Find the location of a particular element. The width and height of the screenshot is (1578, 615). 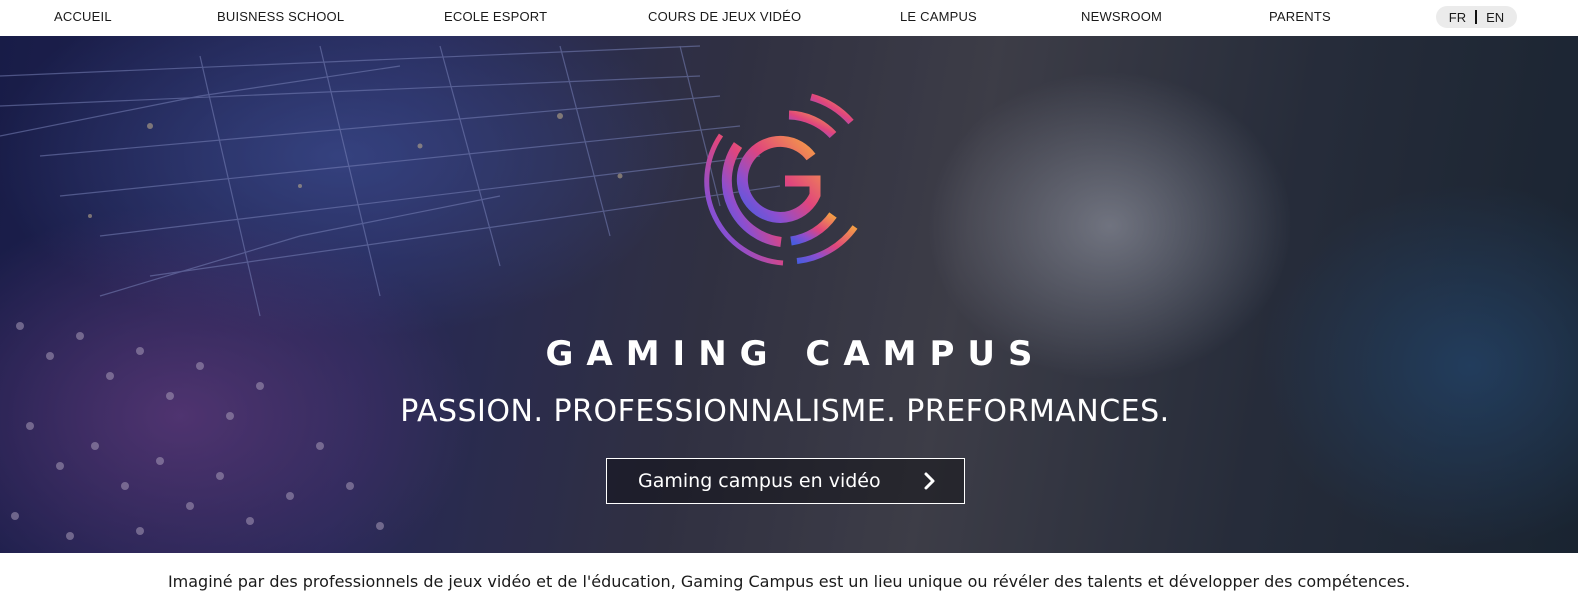

nav-link-parents: PARENTS is located at coordinates (1300, 16).